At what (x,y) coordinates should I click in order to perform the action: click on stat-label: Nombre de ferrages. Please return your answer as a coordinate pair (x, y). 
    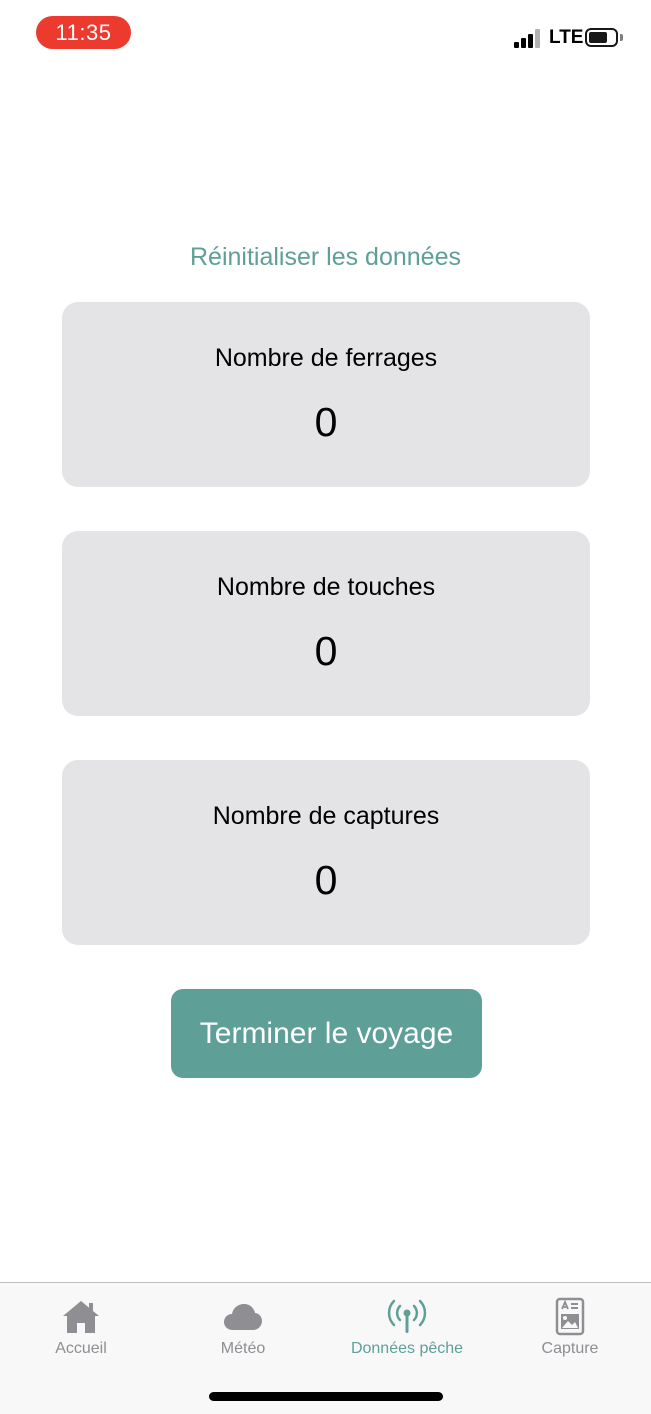
    Looking at the image, I should click on (326, 358).